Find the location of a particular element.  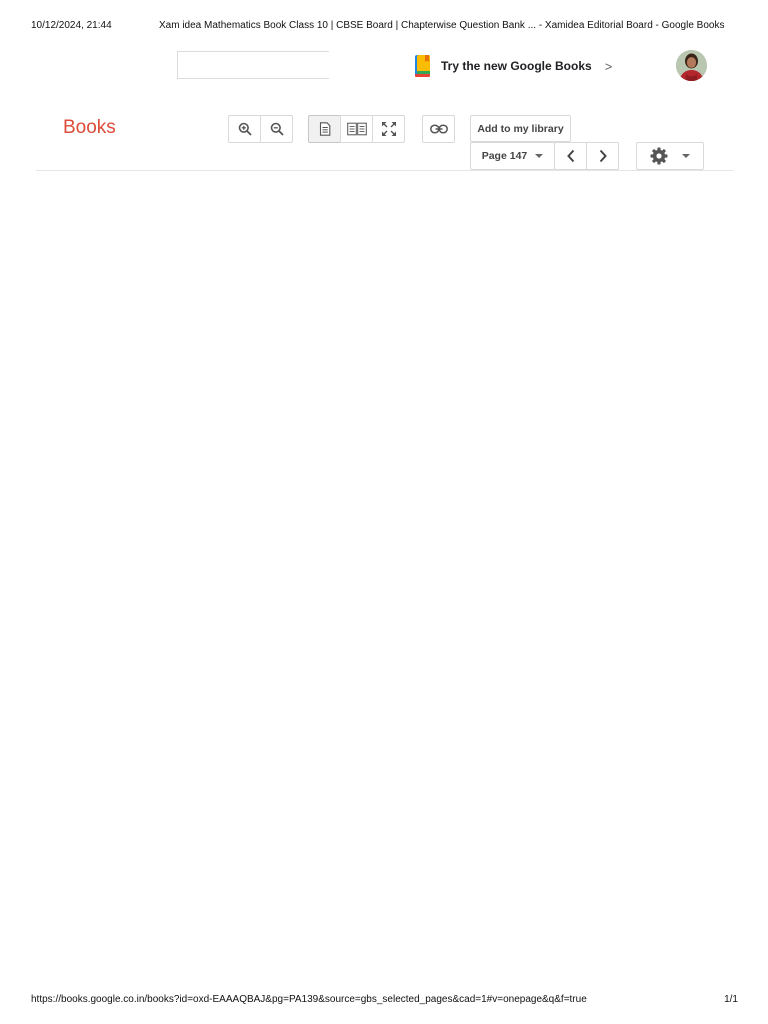

chevron-left-icon is located at coordinates (570, 156).